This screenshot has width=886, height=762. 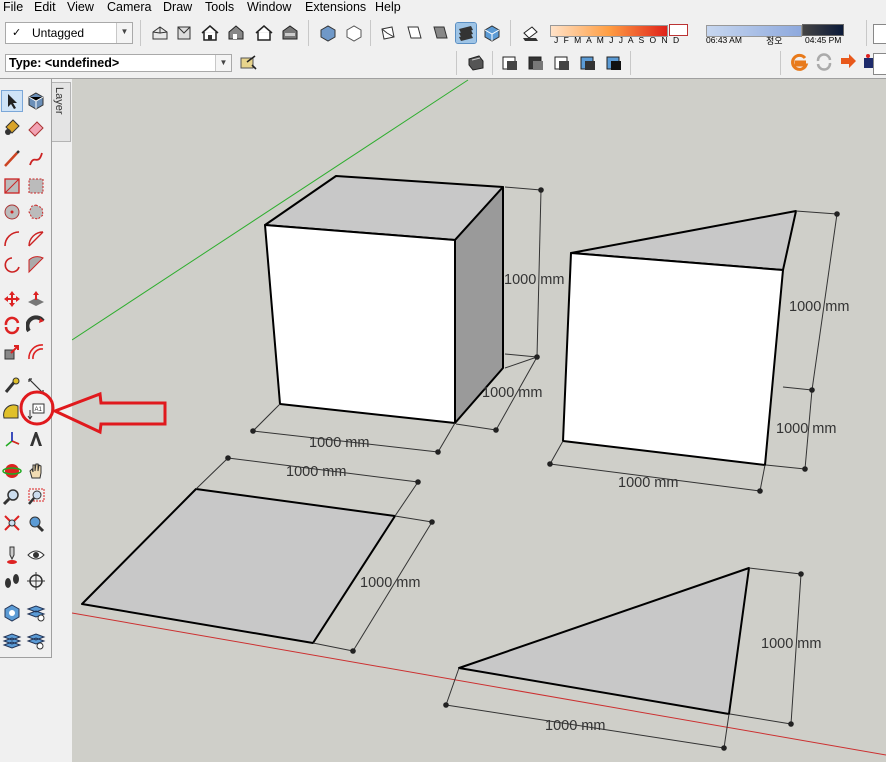 What do you see at coordinates (575, 726) in the screenshot?
I see `dim-triangle-bottom: 1000 mm` at bounding box center [575, 726].